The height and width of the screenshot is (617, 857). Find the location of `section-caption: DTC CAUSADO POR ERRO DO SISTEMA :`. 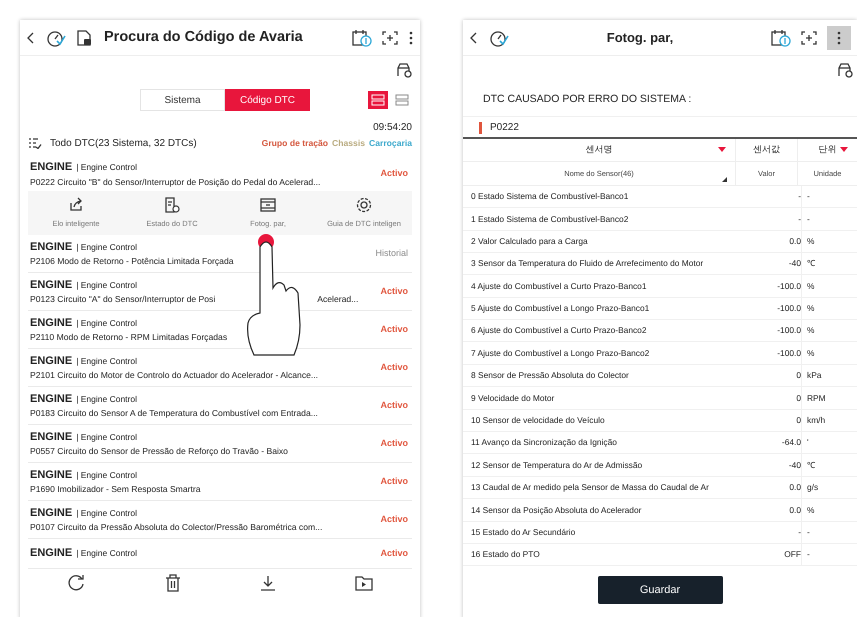

section-caption: DTC CAUSADO POR ERRO DO SISTEMA : is located at coordinates (660, 100).